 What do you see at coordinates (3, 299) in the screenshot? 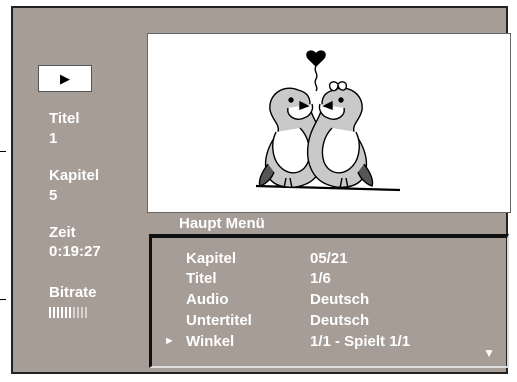
I see `margin-tick-lower` at bounding box center [3, 299].